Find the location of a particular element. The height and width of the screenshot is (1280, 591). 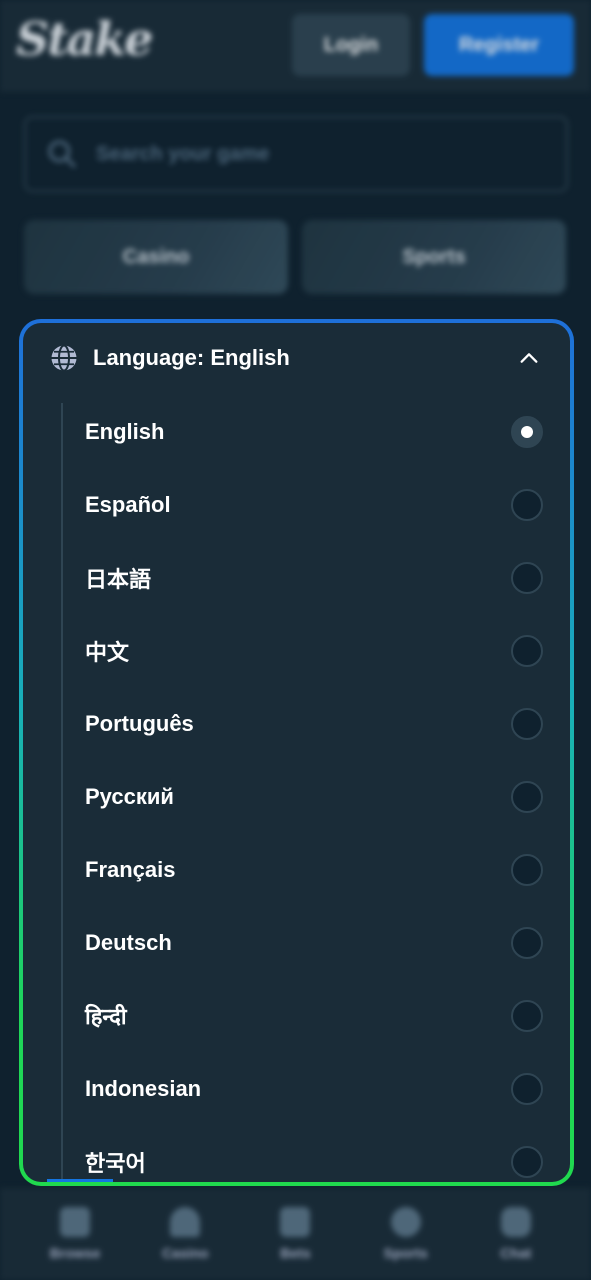

radio-selected is located at coordinates (527, 431).